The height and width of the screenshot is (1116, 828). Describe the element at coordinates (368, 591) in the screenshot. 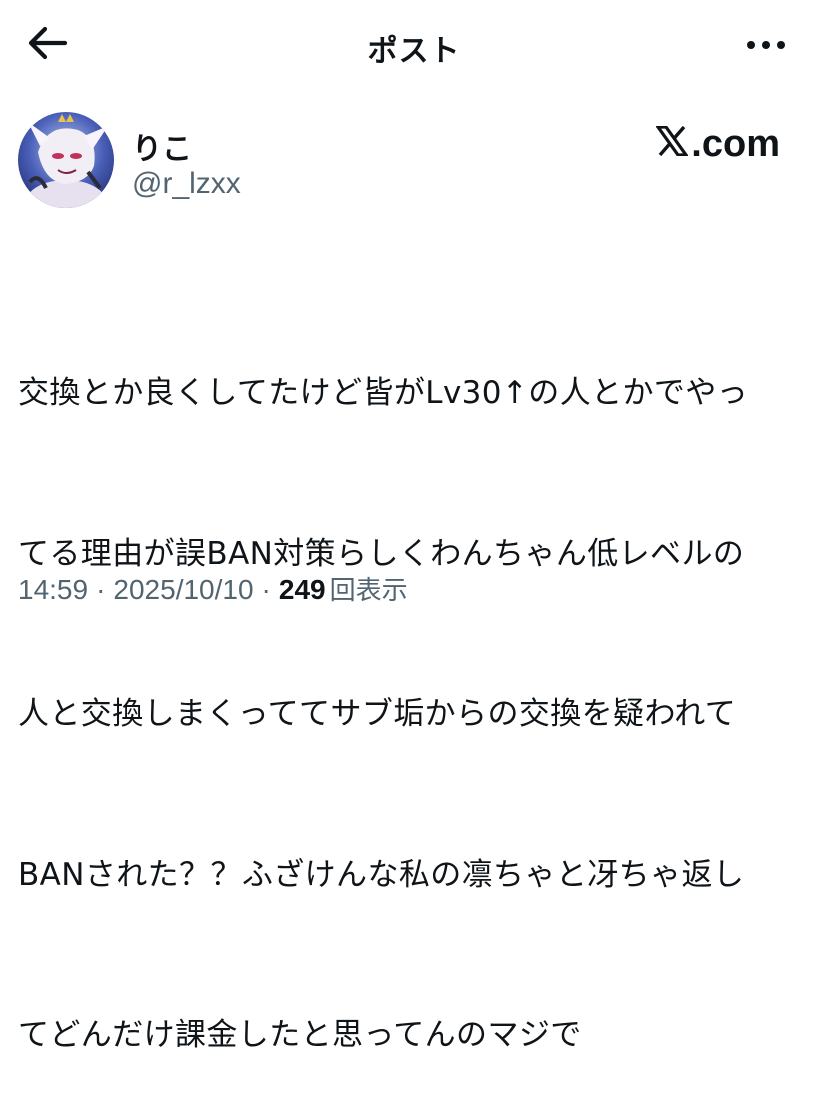

I see `views-label: 回表示` at that location.